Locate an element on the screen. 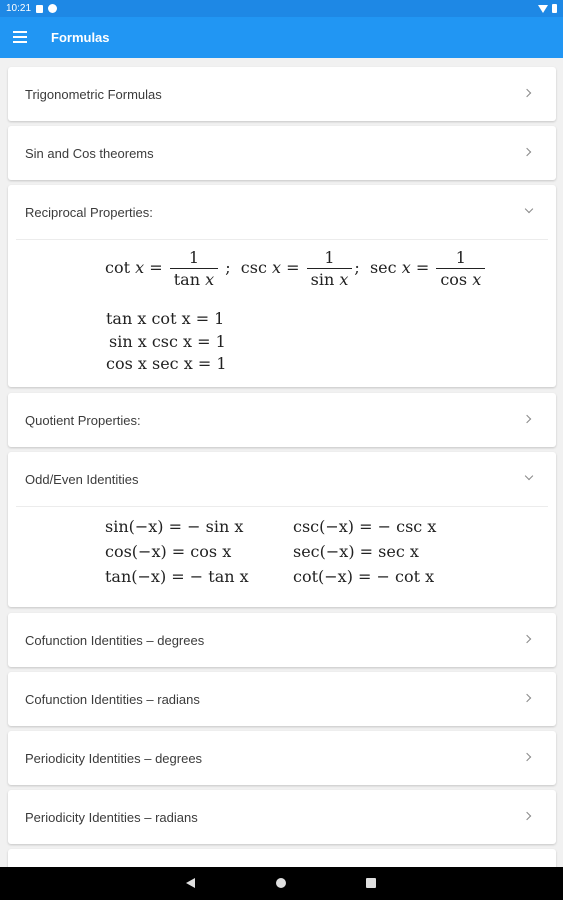 The width and height of the screenshot is (563, 900). sync-icon is located at coordinates (53, 8).